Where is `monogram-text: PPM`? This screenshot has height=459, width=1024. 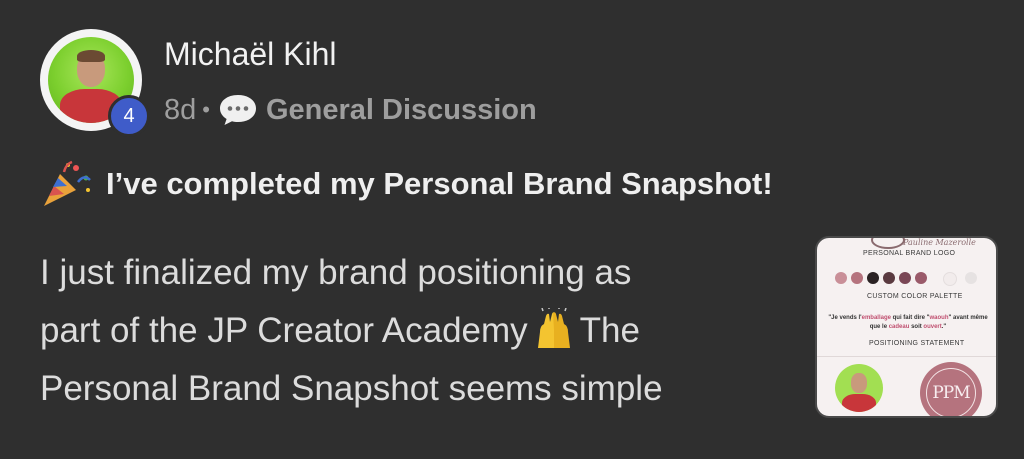
monogram-text: PPM is located at coordinates (951, 392).